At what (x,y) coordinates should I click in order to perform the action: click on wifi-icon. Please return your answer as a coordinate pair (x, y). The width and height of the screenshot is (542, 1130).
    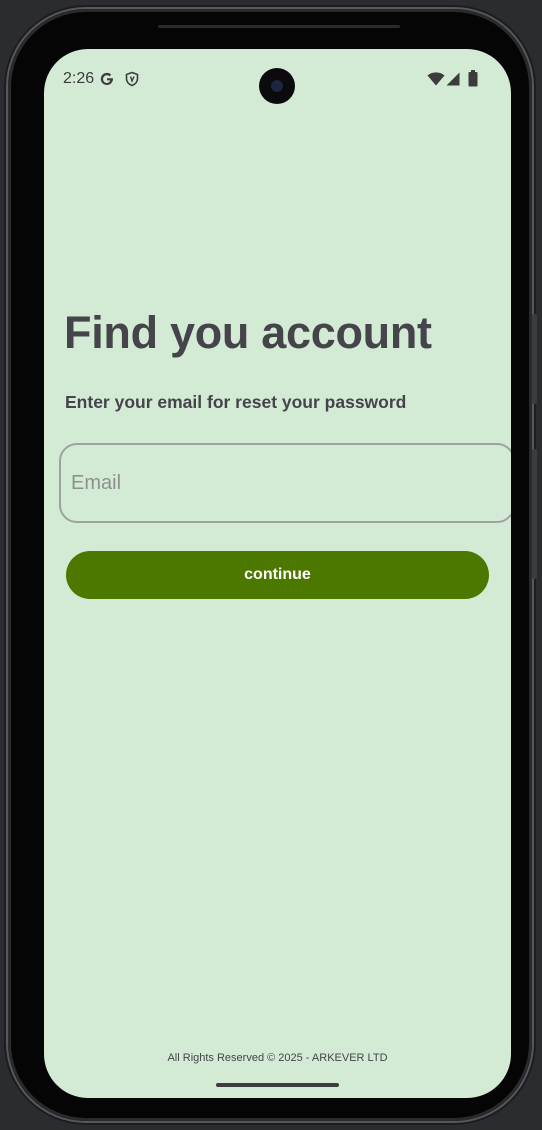
    Looking at the image, I should click on (436, 79).